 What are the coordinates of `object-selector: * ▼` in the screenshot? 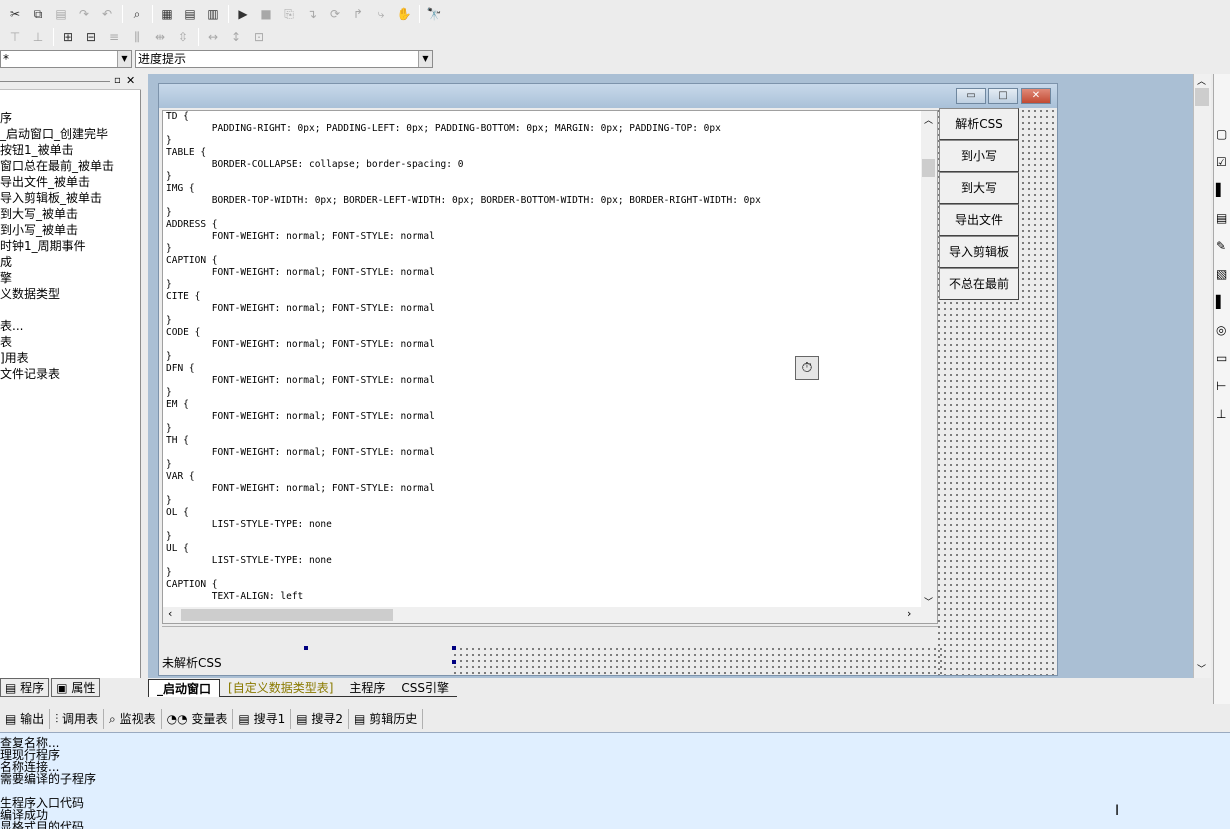 It's located at (66, 59).